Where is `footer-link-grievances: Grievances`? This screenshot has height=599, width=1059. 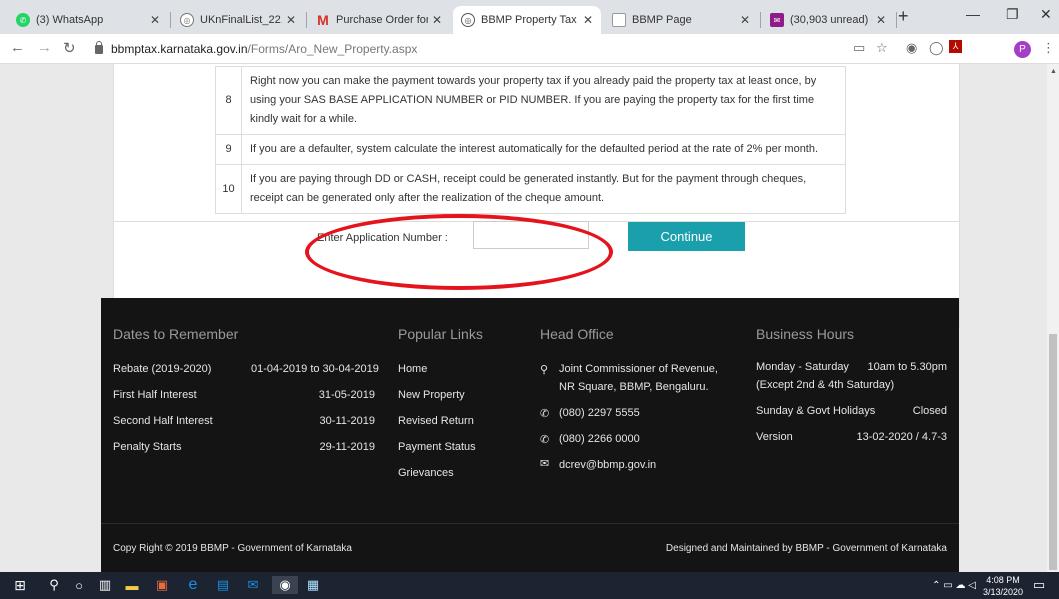
footer-link-grievances: Grievances is located at coordinates (426, 473).